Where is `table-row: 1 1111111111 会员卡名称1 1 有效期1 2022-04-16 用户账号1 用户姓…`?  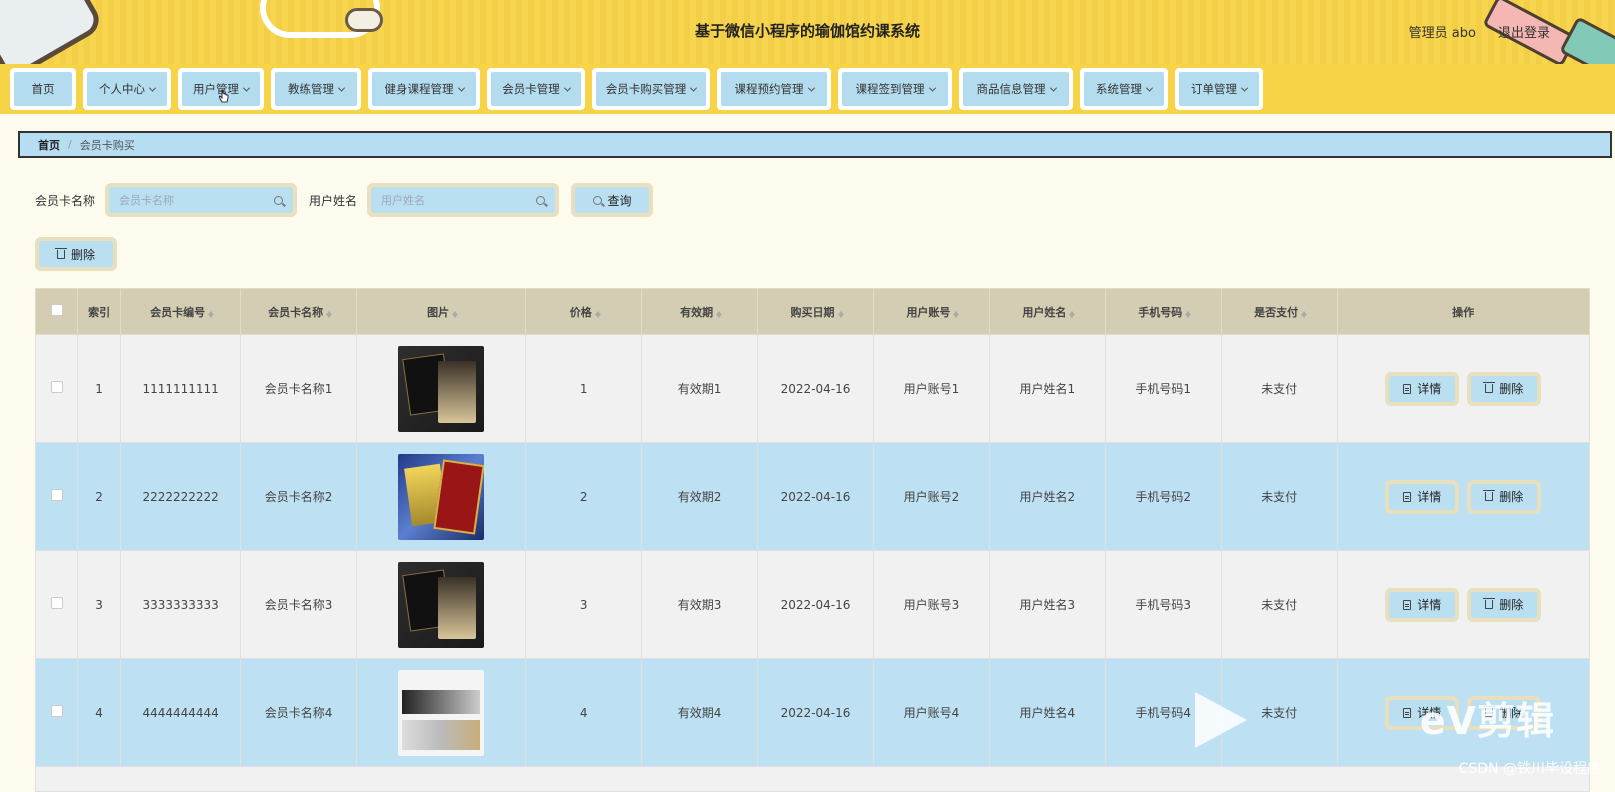
table-row: 1 1111111111 会员卡名称1 1 有效期1 2022-04-16 用户账号1 用户姓… is located at coordinates (812, 388).